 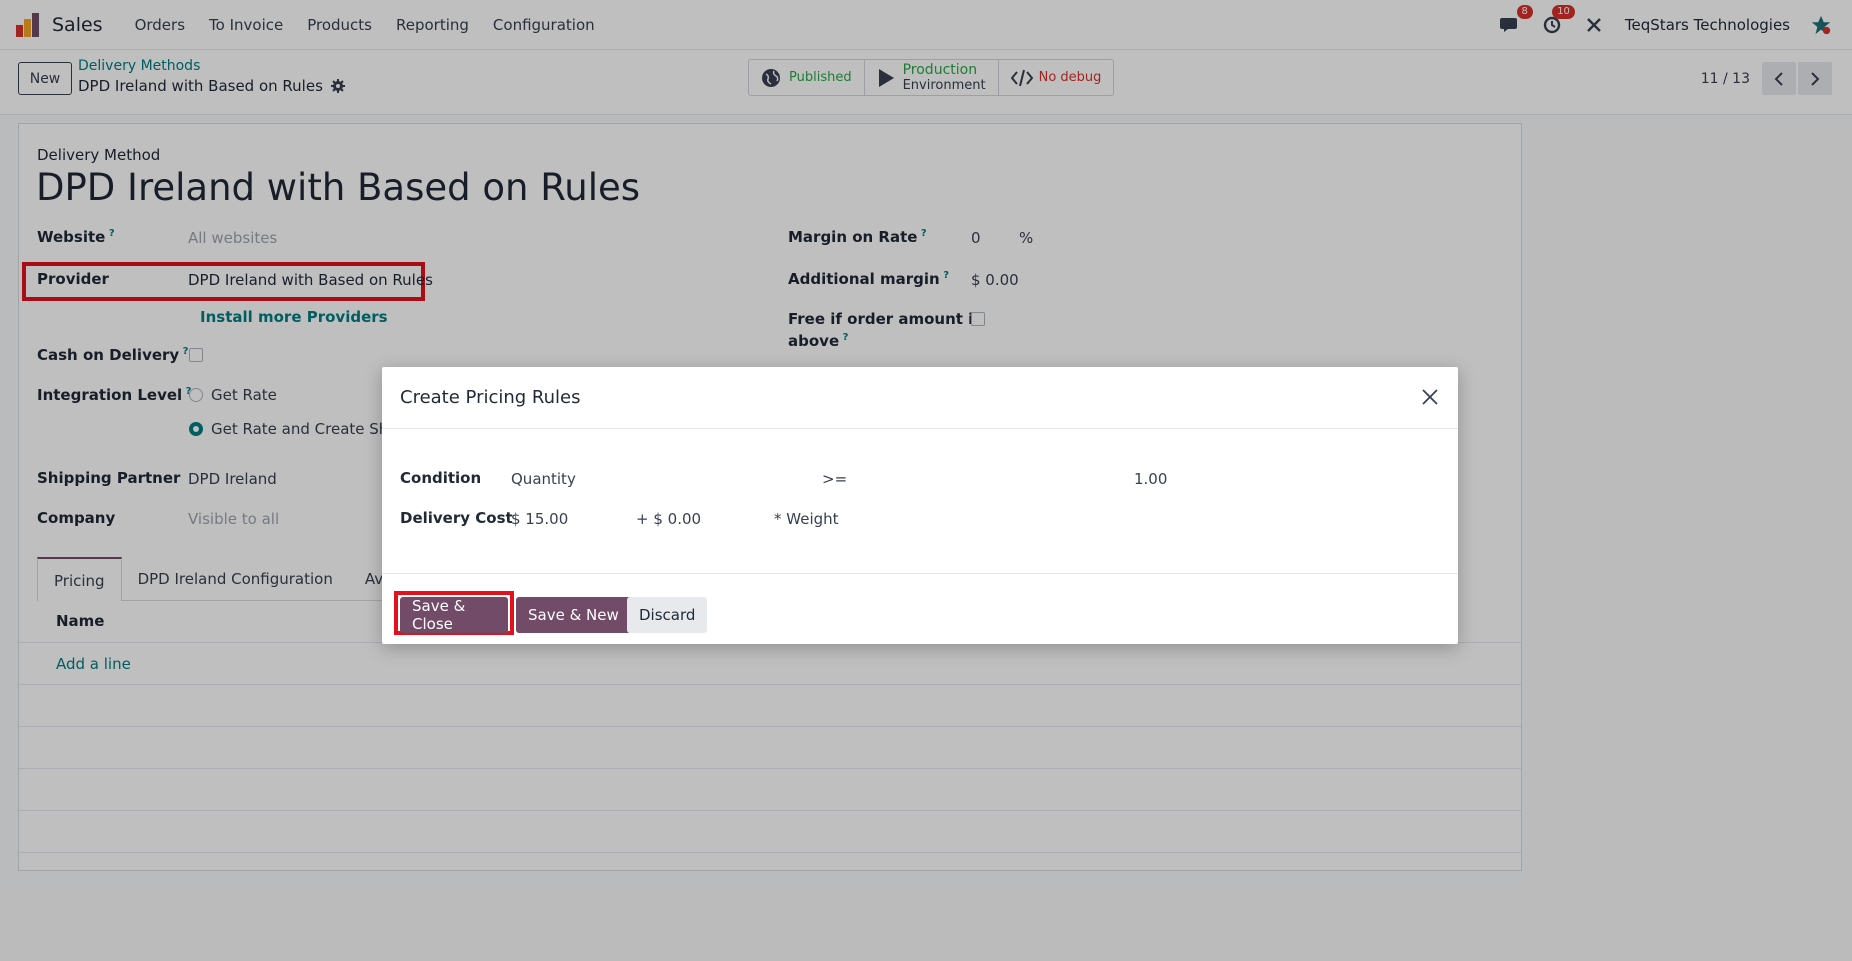 What do you see at coordinates (806, 519) in the screenshot?
I see `cost-factor-field: * Weight` at bounding box center [806, 519].